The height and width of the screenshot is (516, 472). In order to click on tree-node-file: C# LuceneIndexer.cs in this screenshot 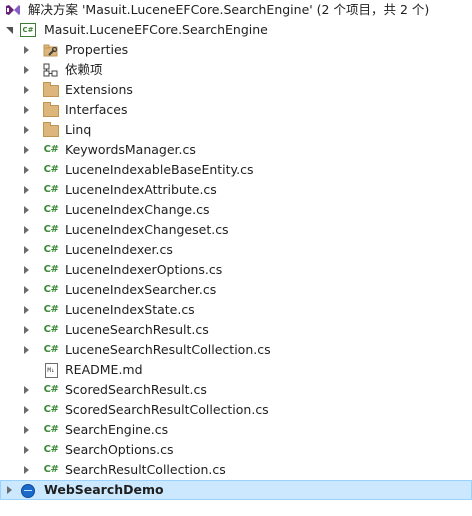, I will do `click(236, 250)`.